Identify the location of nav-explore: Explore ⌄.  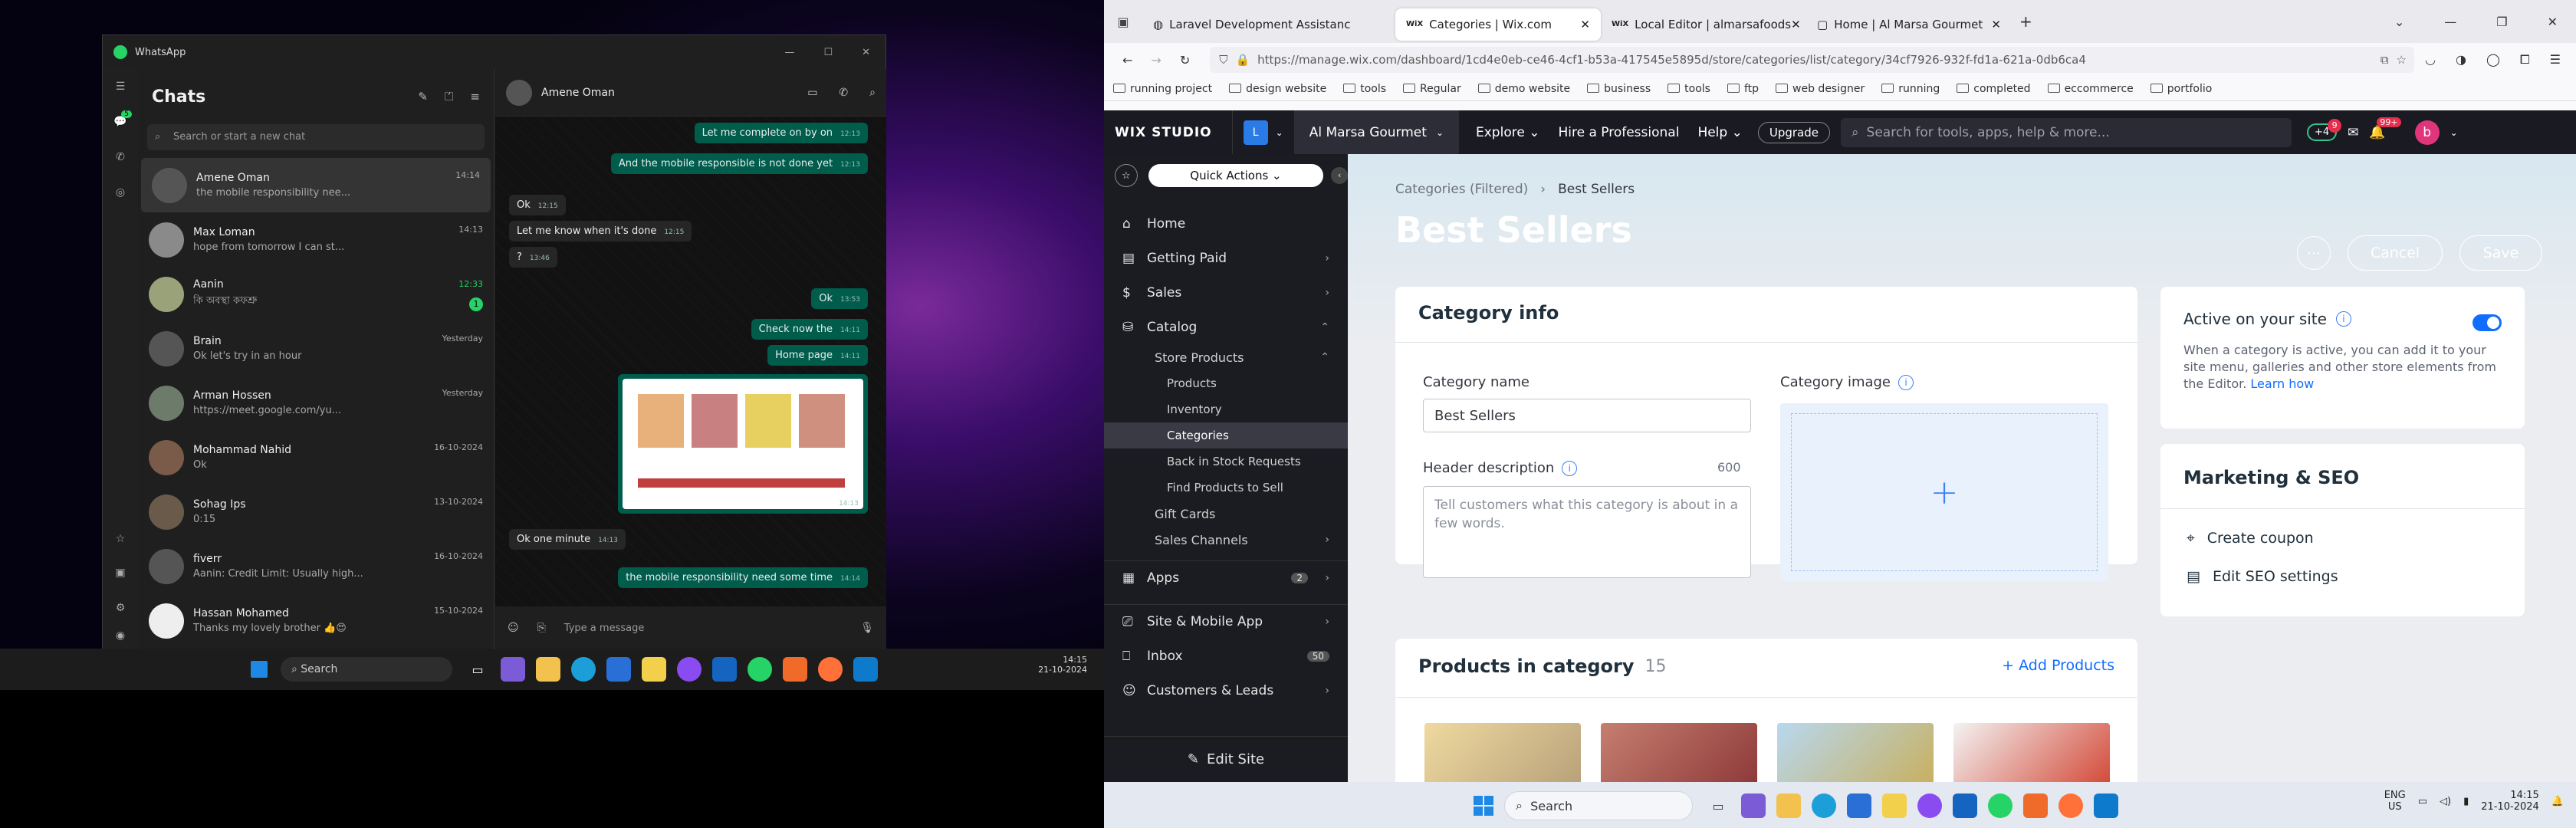
(1508, 133).